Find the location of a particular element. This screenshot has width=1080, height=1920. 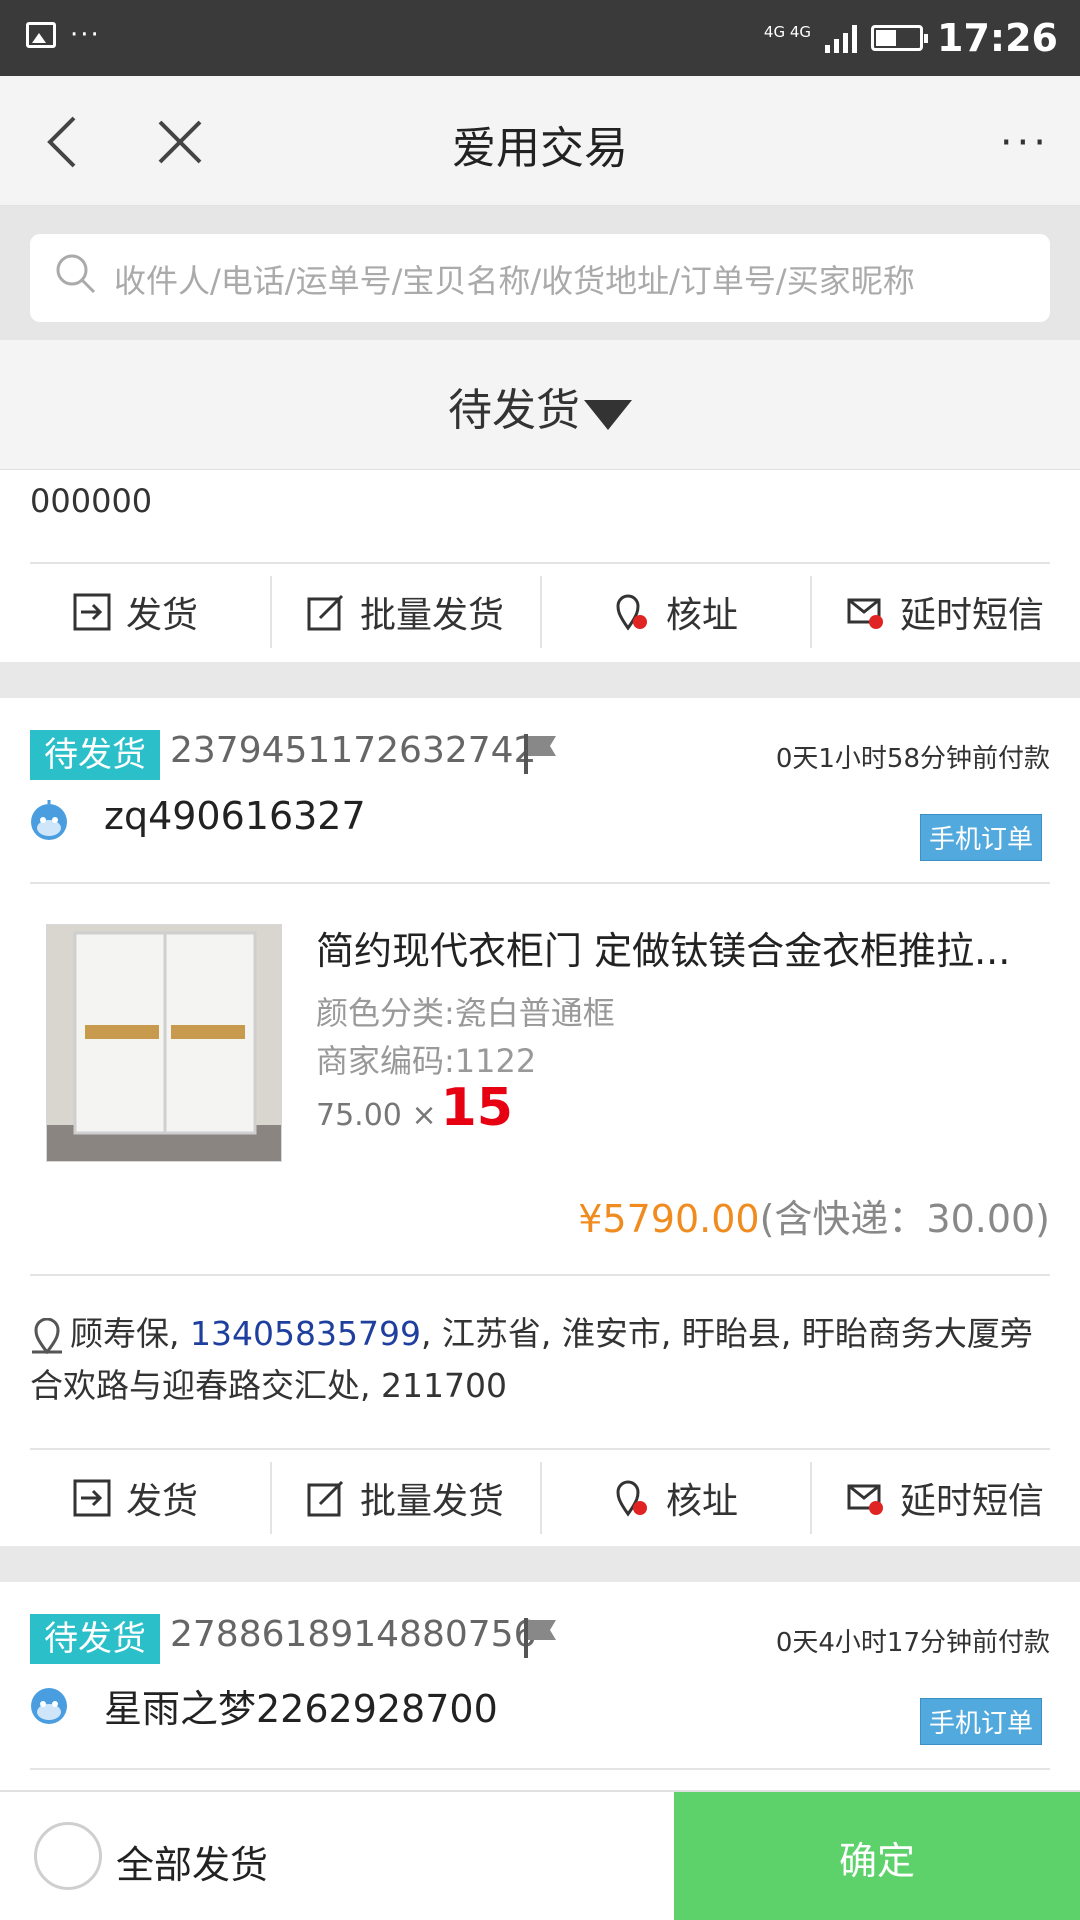

buyer-nickname: zq490616327 is located at coordinates (235, 816).